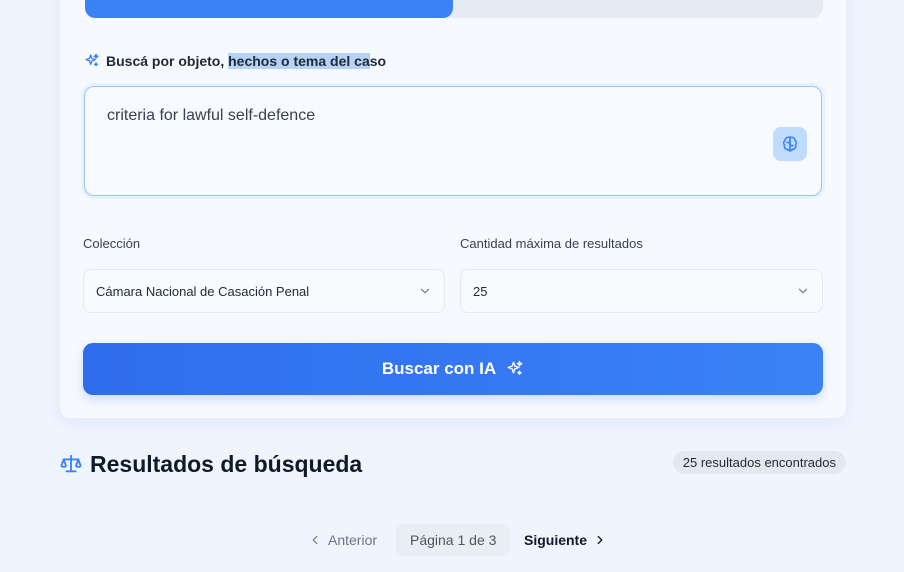 The image size is (904, 572). Describe the element at coordinates (269, 9) in the screenshot. I see `tab-active` at that location.